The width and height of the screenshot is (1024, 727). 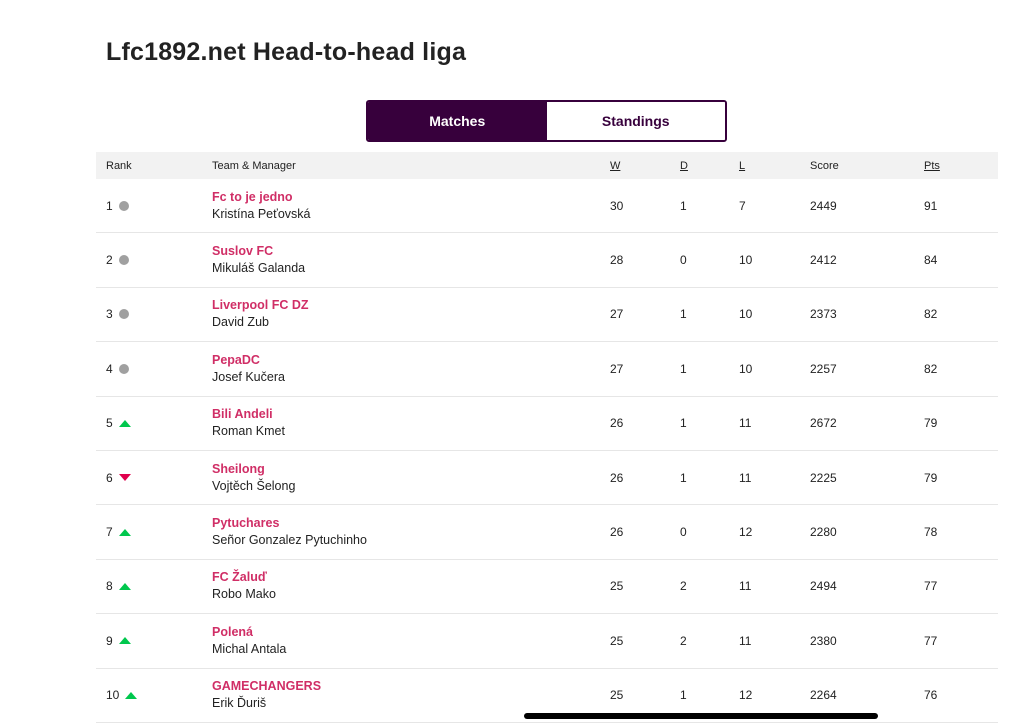 What do you see at coordinates (823, 640) in the screenshot?
I see `score-cell: 2380` at bounding box center [823, 640].